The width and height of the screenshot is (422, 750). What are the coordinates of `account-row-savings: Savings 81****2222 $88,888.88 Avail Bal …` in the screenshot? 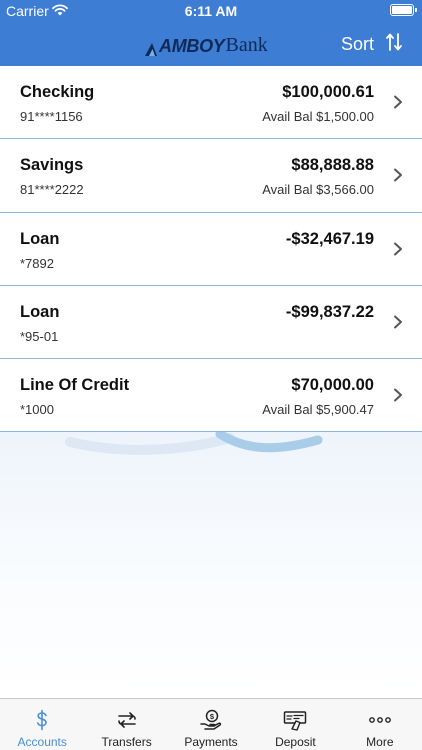 It's located at (211, 176).